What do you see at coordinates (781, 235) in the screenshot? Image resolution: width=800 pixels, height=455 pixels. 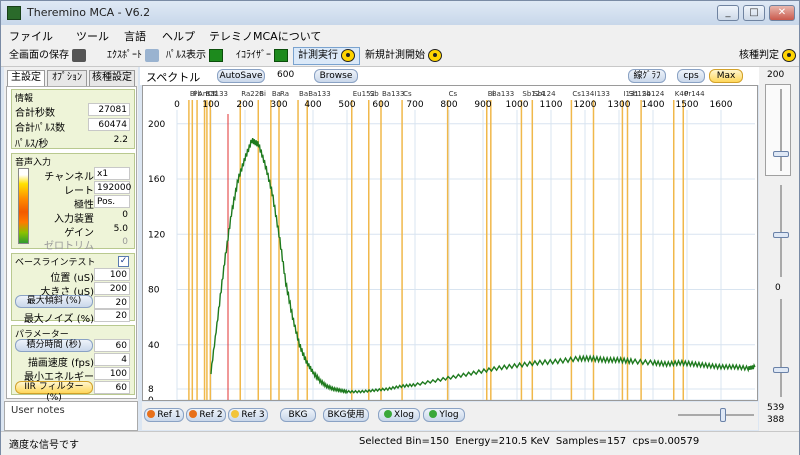 I see `gain-slider-thumb` at bounding box center [781, 235].